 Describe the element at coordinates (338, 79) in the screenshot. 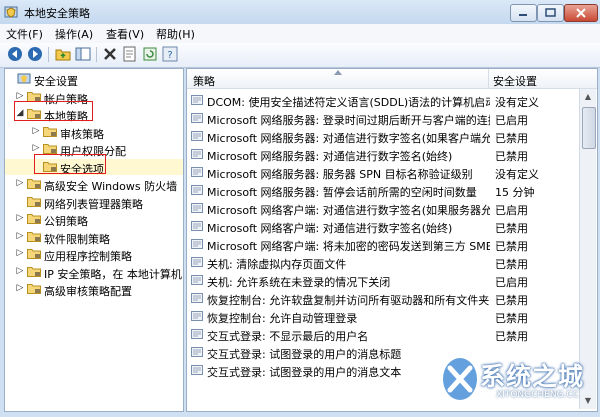

I see `column-header-policy: 策略` at that location.